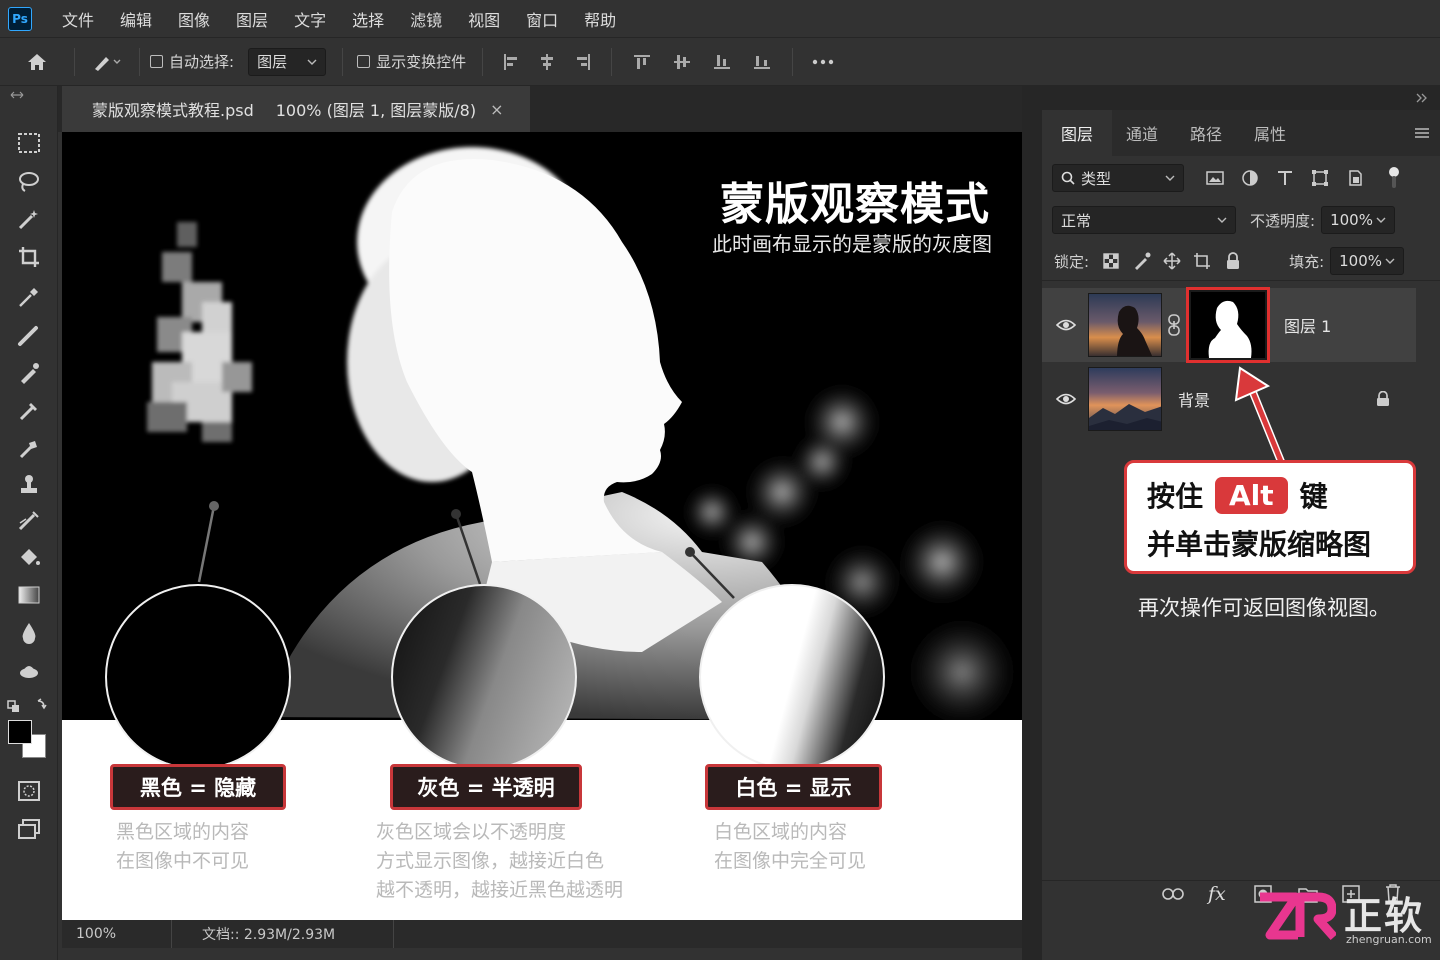  What do you see at coordinates (29, 257) in the screenshot?
I see `crop-tool-icon` at bounding box center [29, 257].